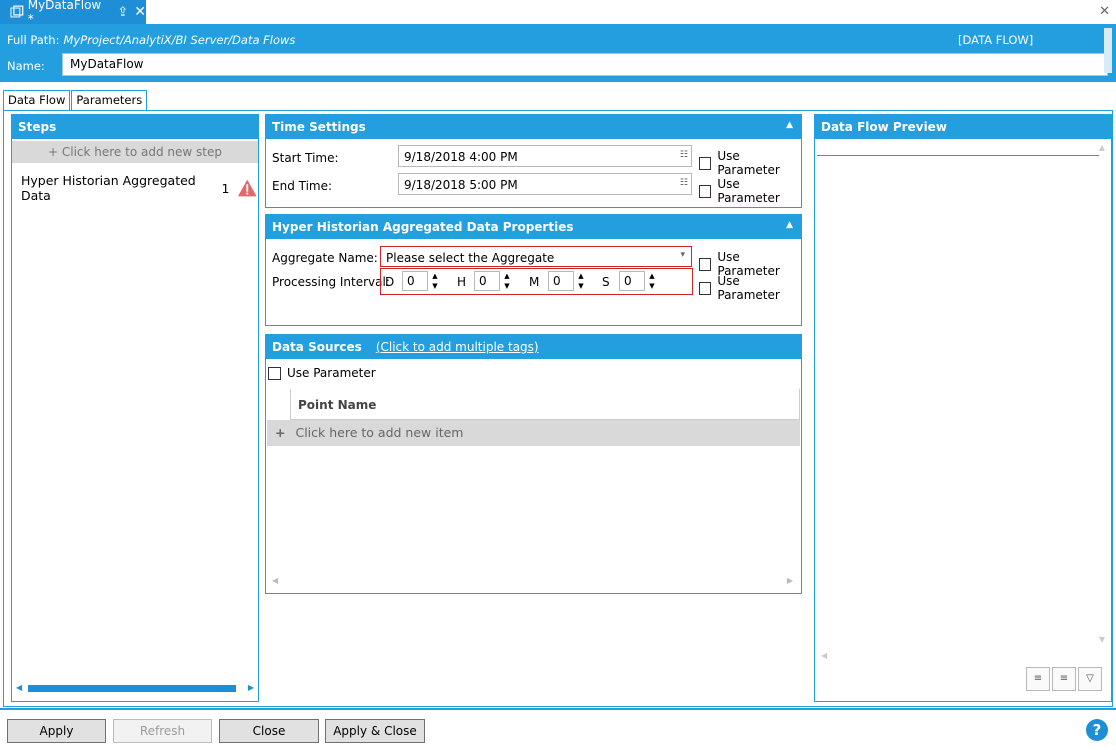 Image resolution: width=1116 pixels, height=750 pixels. I want to click on header-scrollbar, so click(1108, 50).